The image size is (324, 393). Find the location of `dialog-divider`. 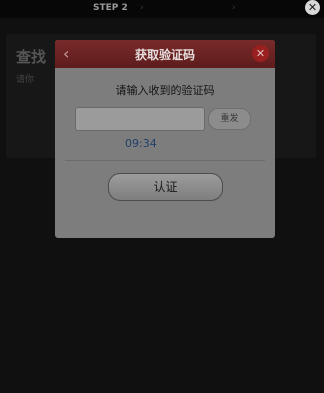

dialog-divider is located at coordinates (165, 160).